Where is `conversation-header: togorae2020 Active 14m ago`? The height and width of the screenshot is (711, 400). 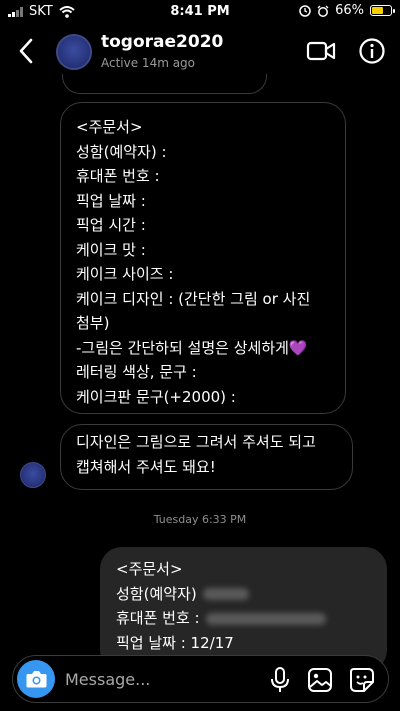
conversation-header: togorae2020 Active 14m ago is located at coordinates (200, 52).